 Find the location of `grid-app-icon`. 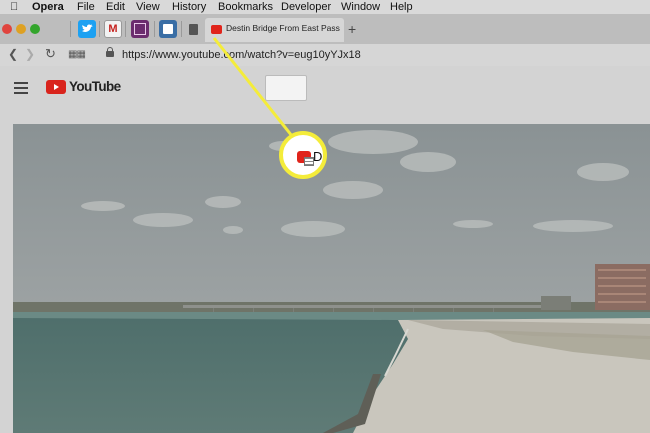

grid-app-icon is located at coordinates (140, 29).